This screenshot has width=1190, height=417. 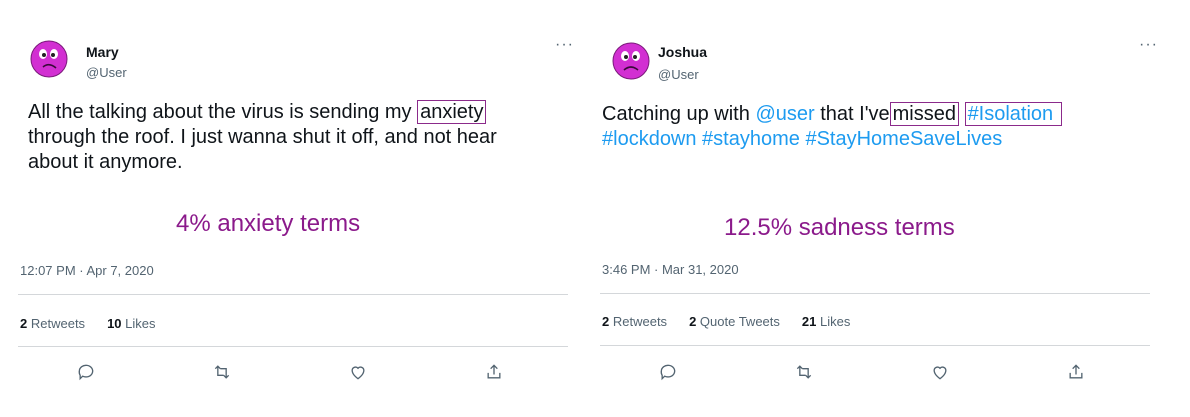 I want to click on hashtag-links: #lockdown #stayhome #StayHomeSaveLives, so click(x=832, y=139).